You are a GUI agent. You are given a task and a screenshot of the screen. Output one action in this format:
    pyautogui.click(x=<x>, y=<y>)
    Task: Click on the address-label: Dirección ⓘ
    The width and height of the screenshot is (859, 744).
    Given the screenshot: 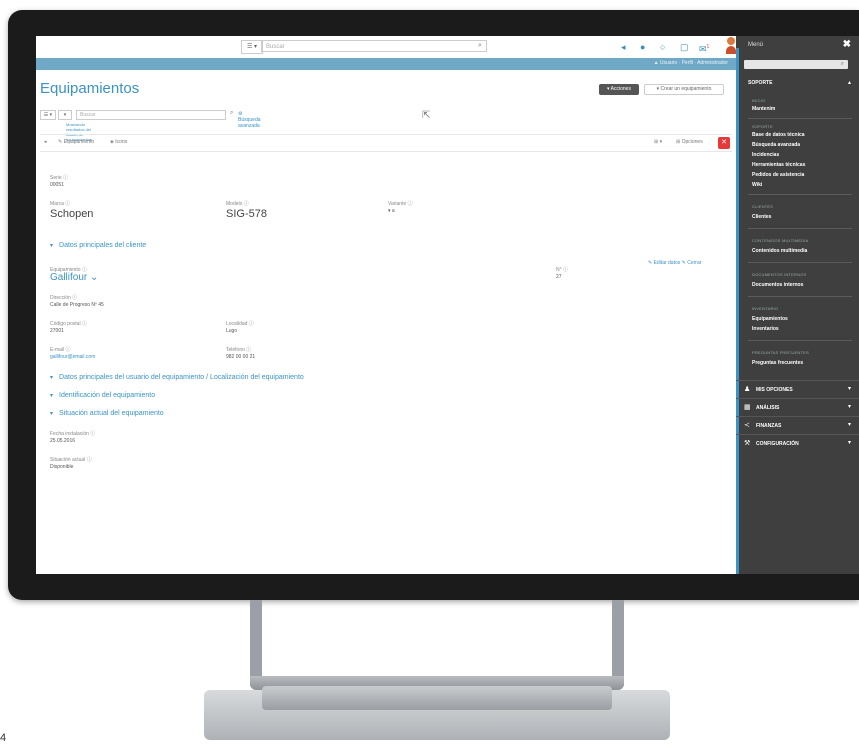 What is the action you would take?
    pyautogui.click(x=64, y=298)
    